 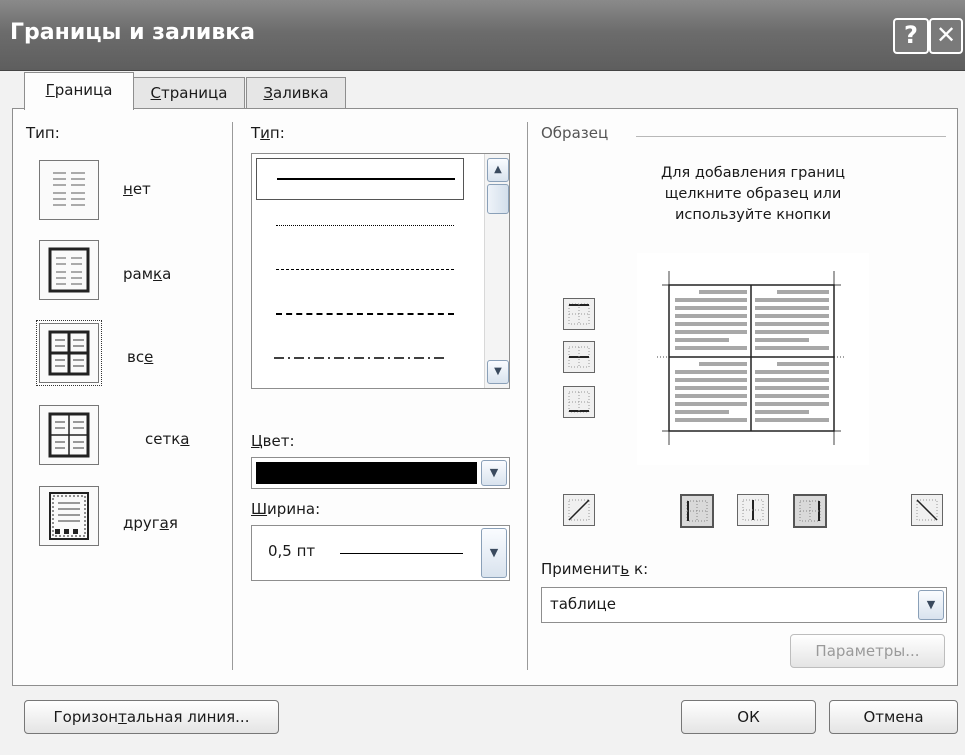 I want to click on border-top-button, so click(x=579, y=314).